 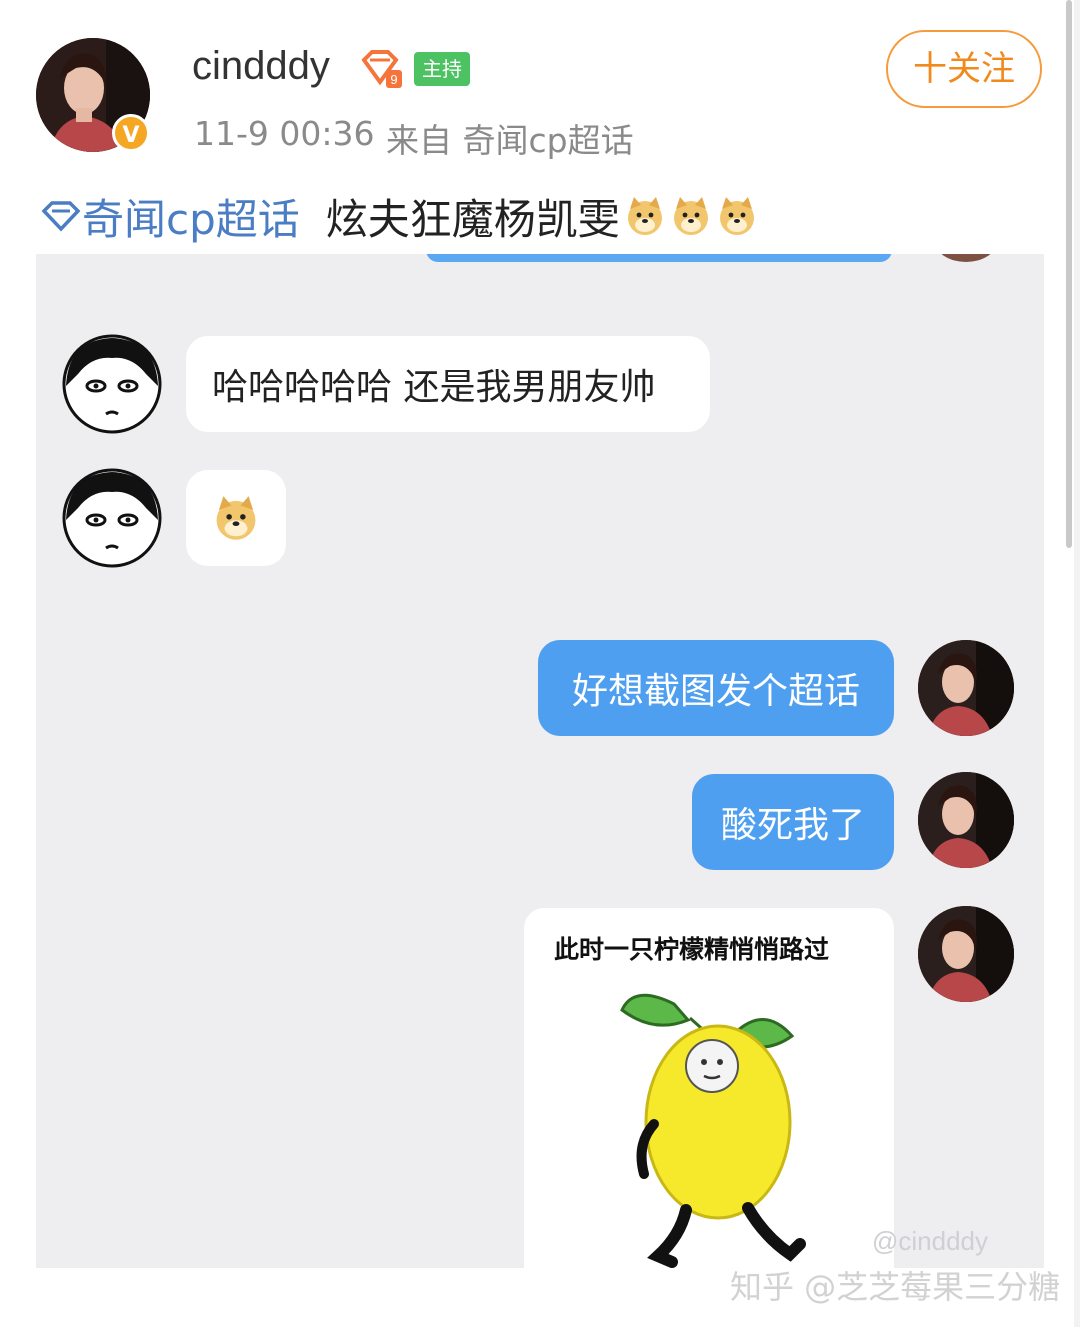 What do you see at coordinates (1069, 274) in the screenshot?
I see `scrollbar` at bounding box center [1069, 274].